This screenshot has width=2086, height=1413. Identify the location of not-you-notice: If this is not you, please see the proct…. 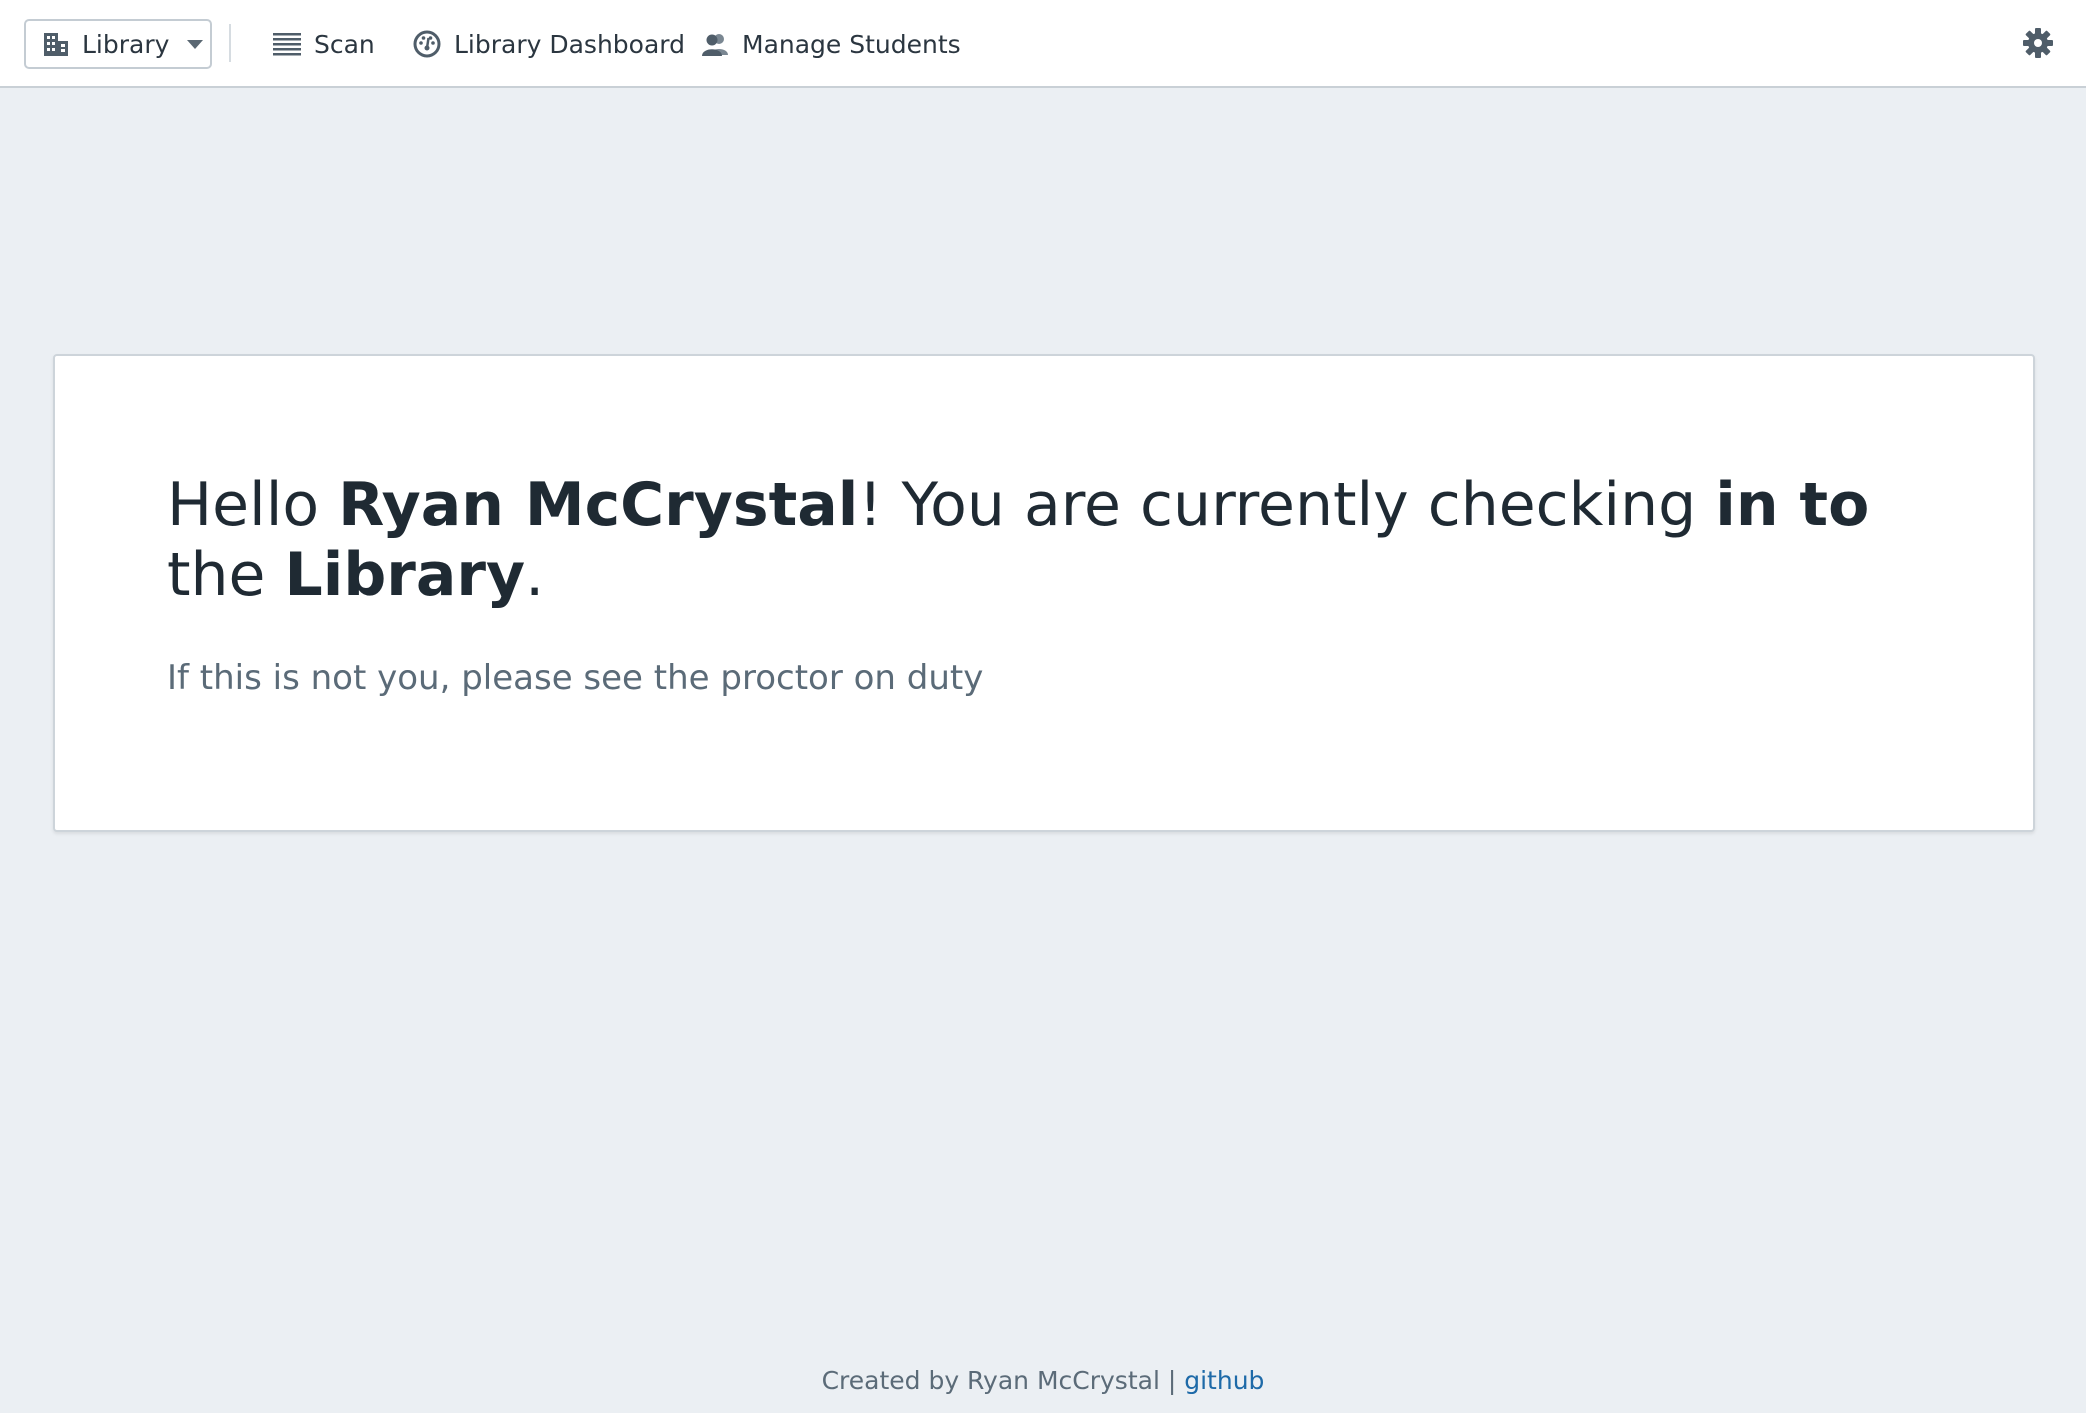
(575, 678).